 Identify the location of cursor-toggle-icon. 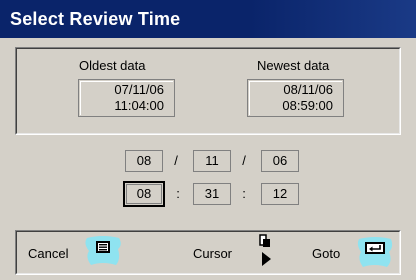
(265, 250).